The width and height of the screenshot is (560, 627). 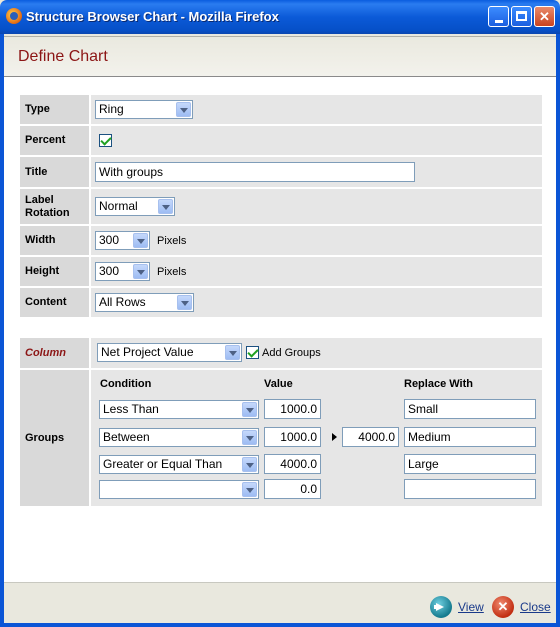 I want to click on label-rotation-select: Normal, so click(x=135, y=206).